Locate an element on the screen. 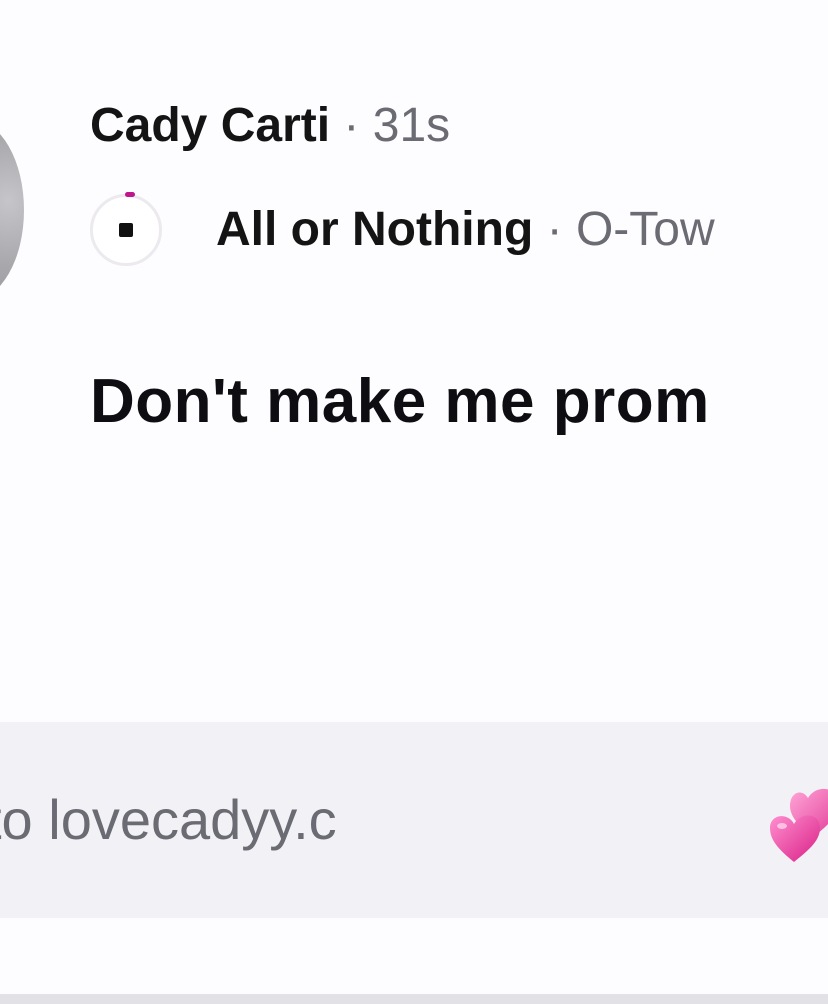  stop-icon is located at coordinates (126, 230).